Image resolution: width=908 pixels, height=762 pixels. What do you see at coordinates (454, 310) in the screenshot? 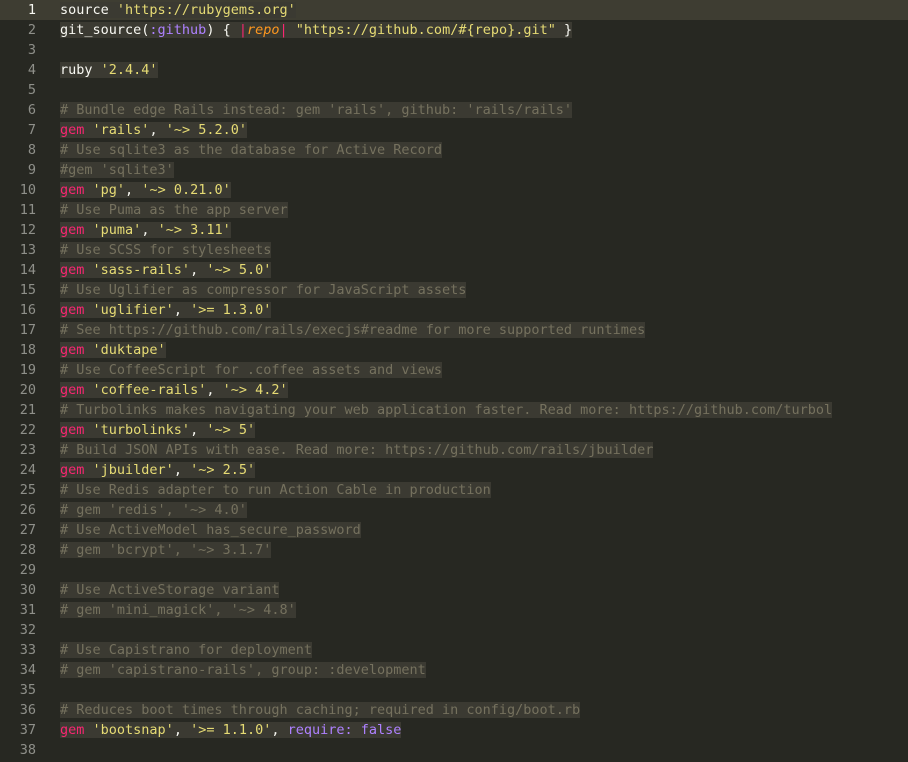
I see `code-line: 16 gem 'uglifier', '>= 1.3.0'` at bounding box center [454, 310].